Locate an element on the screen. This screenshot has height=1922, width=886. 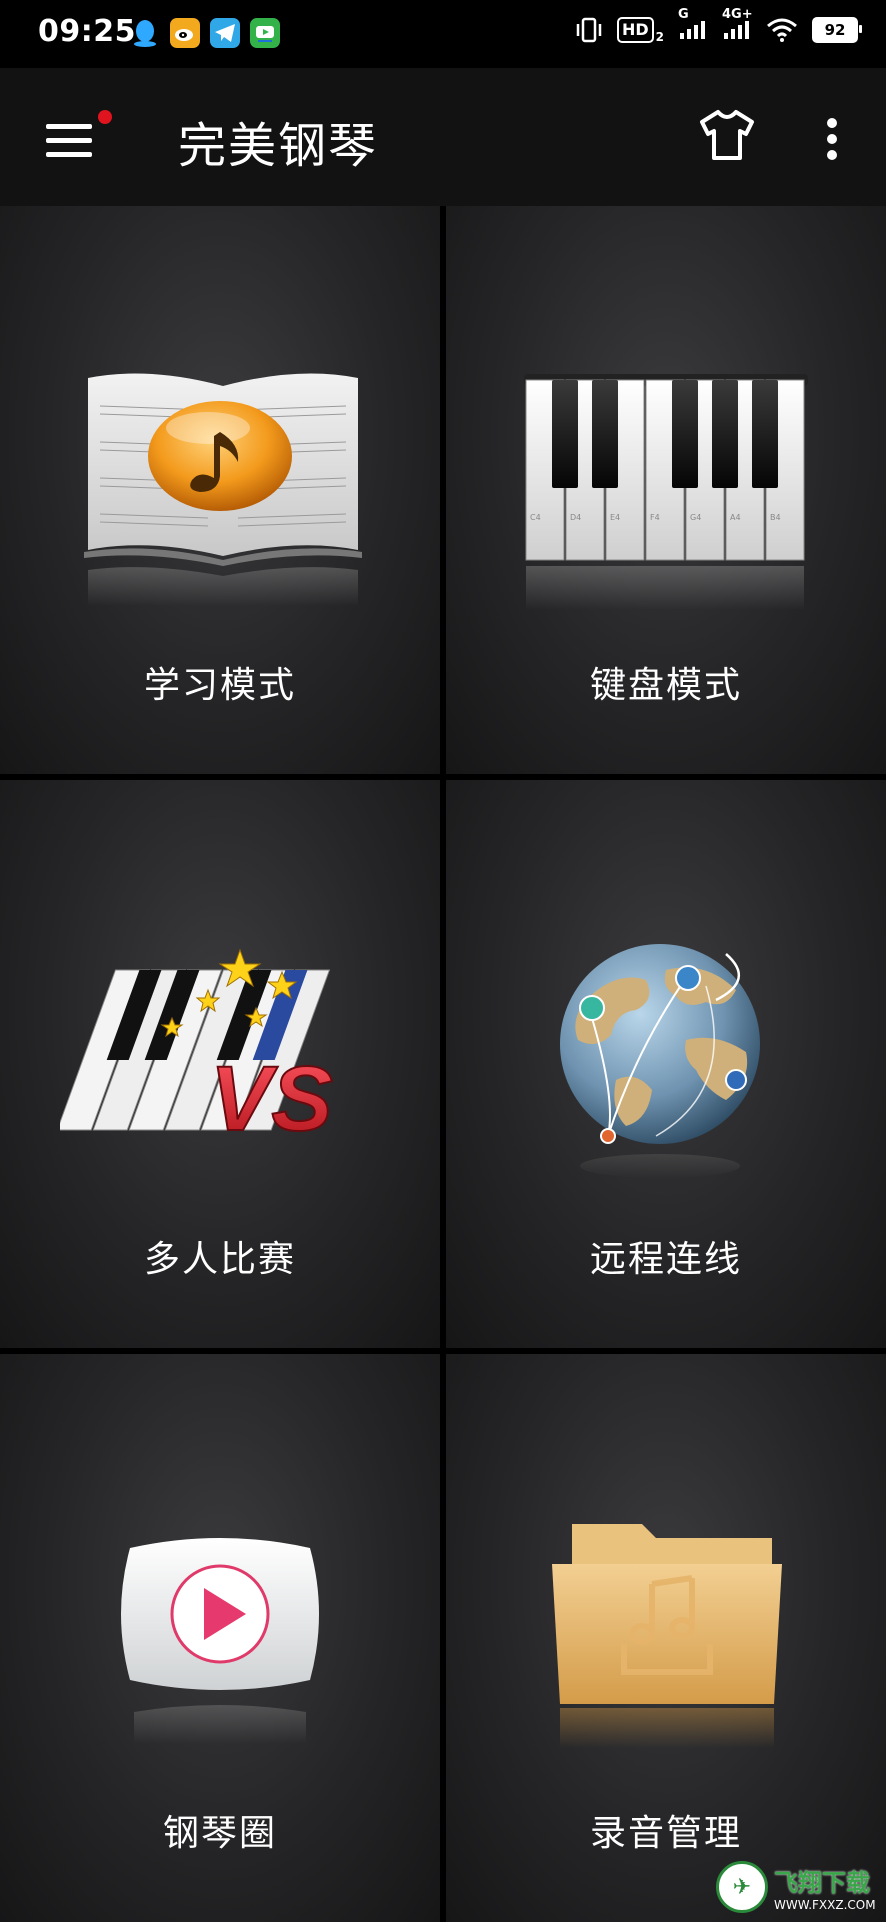
piano-vs-icon: VS is located at coordinates (197, 1049).